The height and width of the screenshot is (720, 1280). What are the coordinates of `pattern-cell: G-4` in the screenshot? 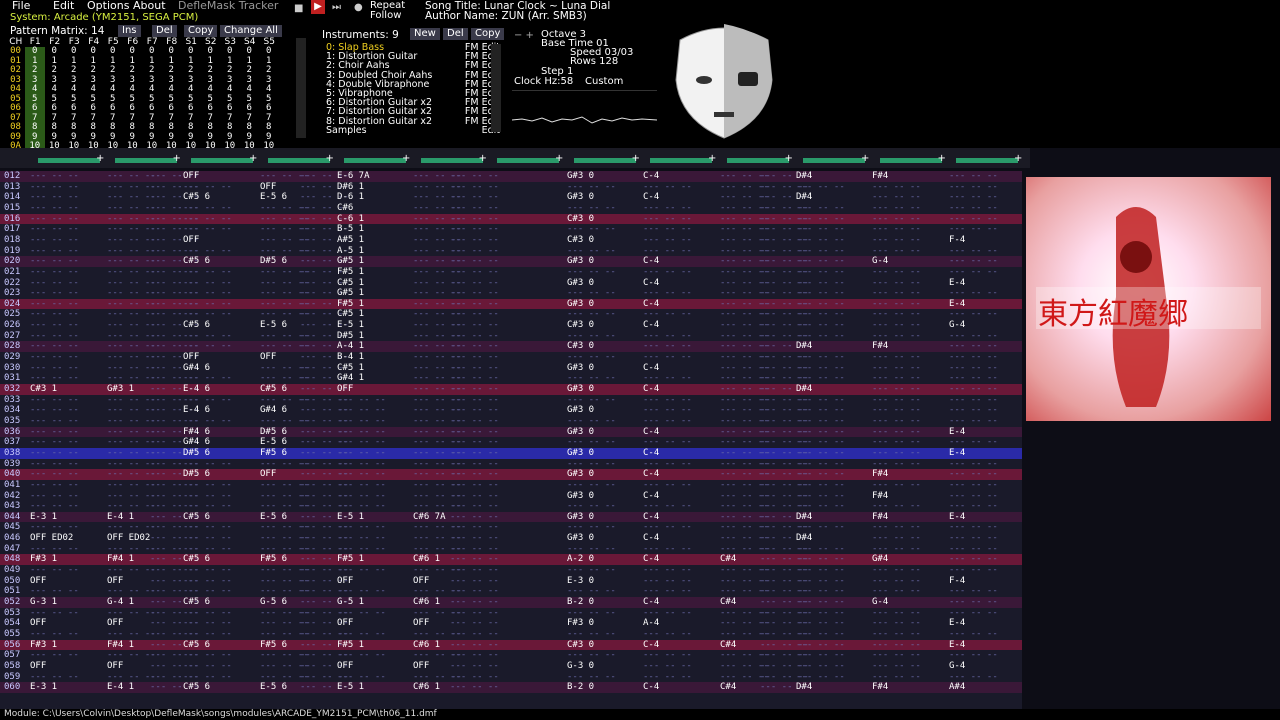 It's located at (880, 261).